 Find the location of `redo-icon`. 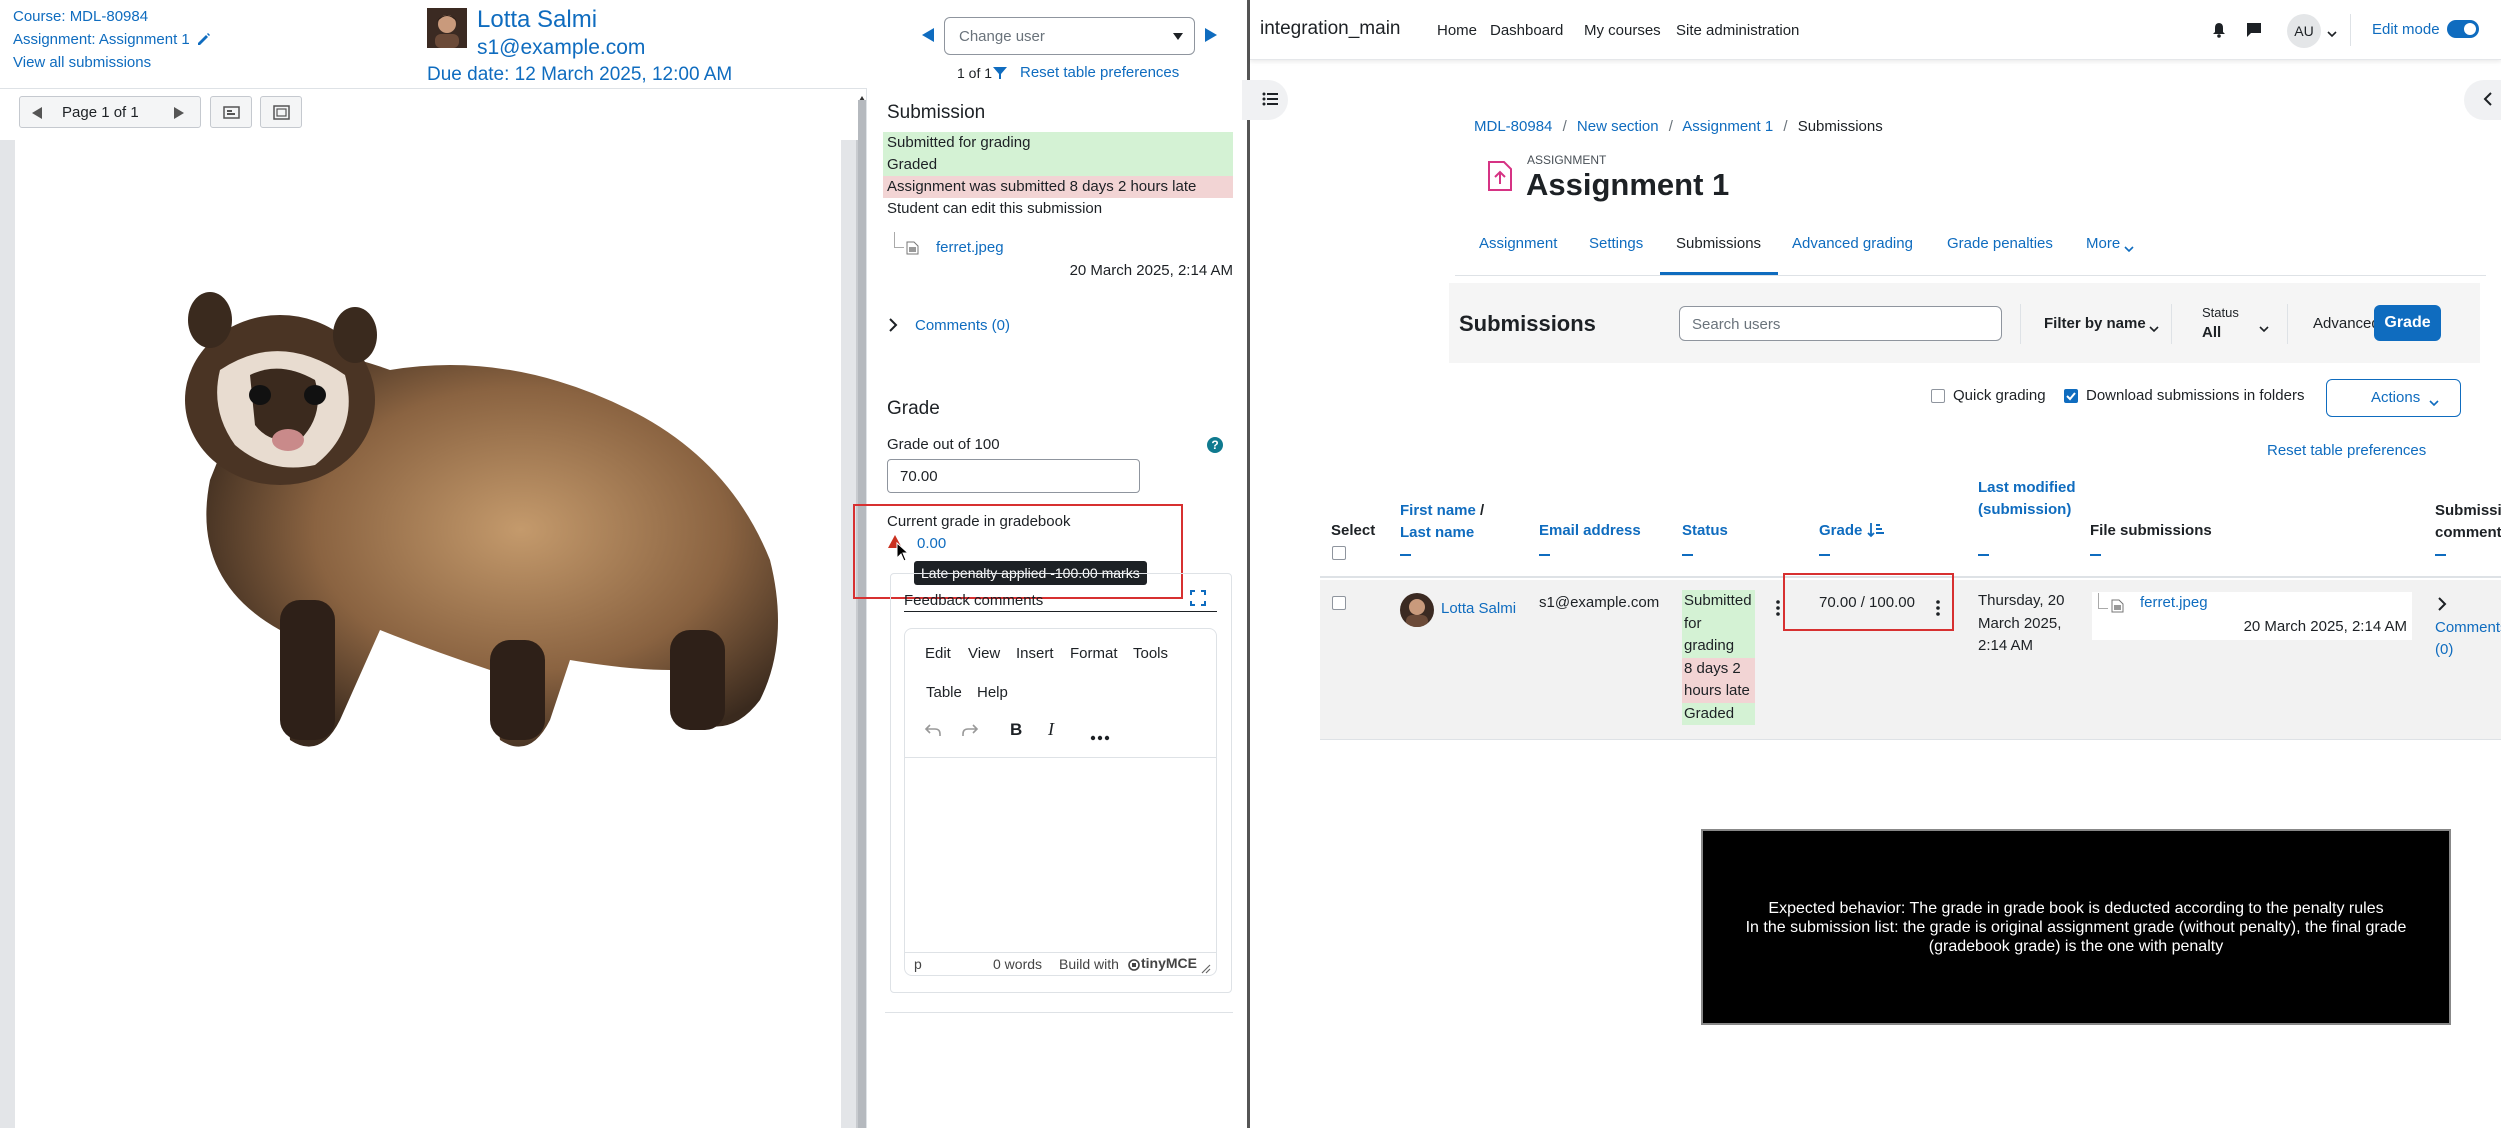

redo-icon is located at coordinates (970, 732).